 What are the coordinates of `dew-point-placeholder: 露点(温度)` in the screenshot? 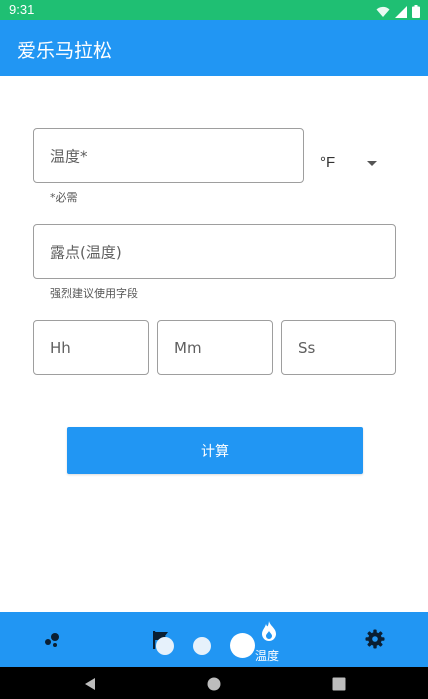 It's located at (86, 252).